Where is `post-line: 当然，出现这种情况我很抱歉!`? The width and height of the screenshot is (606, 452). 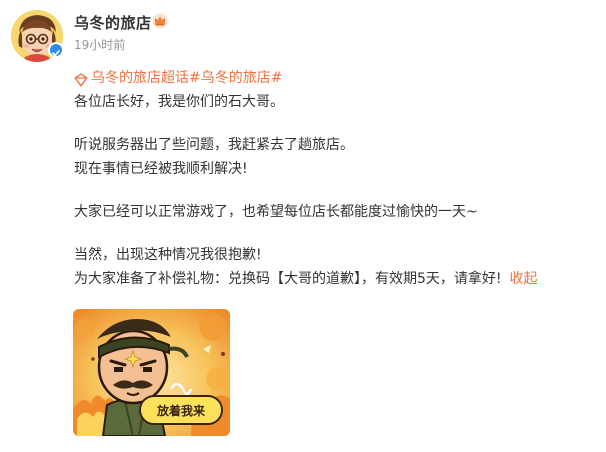
post-line: 当然，出现这种情况我很抱歉! is located at coordinates (168, 255).